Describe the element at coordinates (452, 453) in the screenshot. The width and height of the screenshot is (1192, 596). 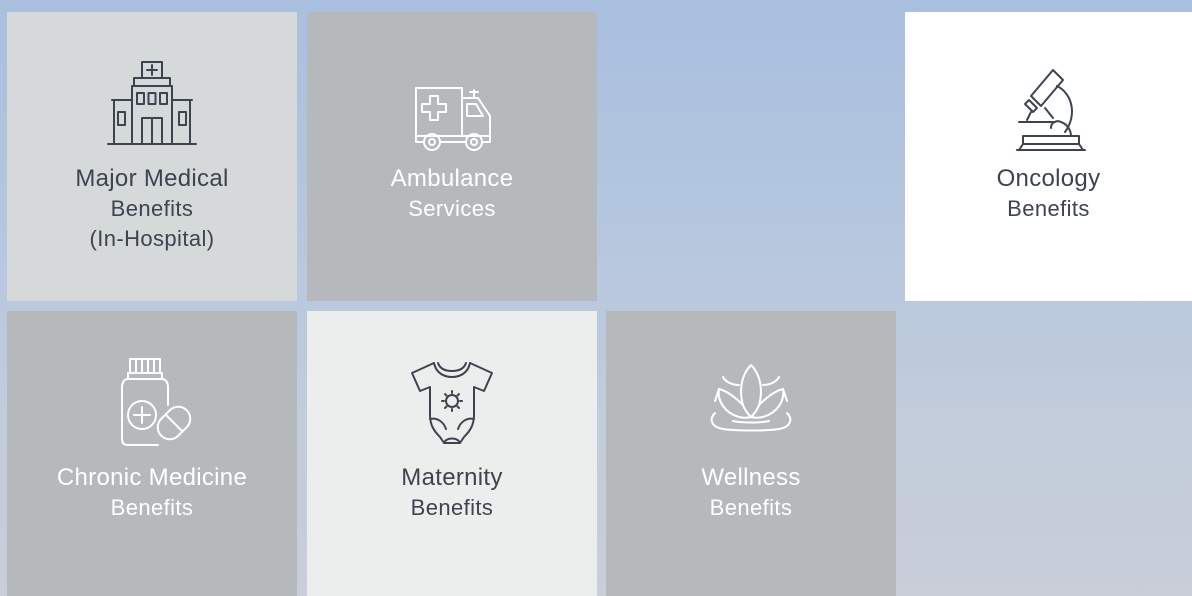
I see `tile-maternity: Maternity Benefits` at that location.